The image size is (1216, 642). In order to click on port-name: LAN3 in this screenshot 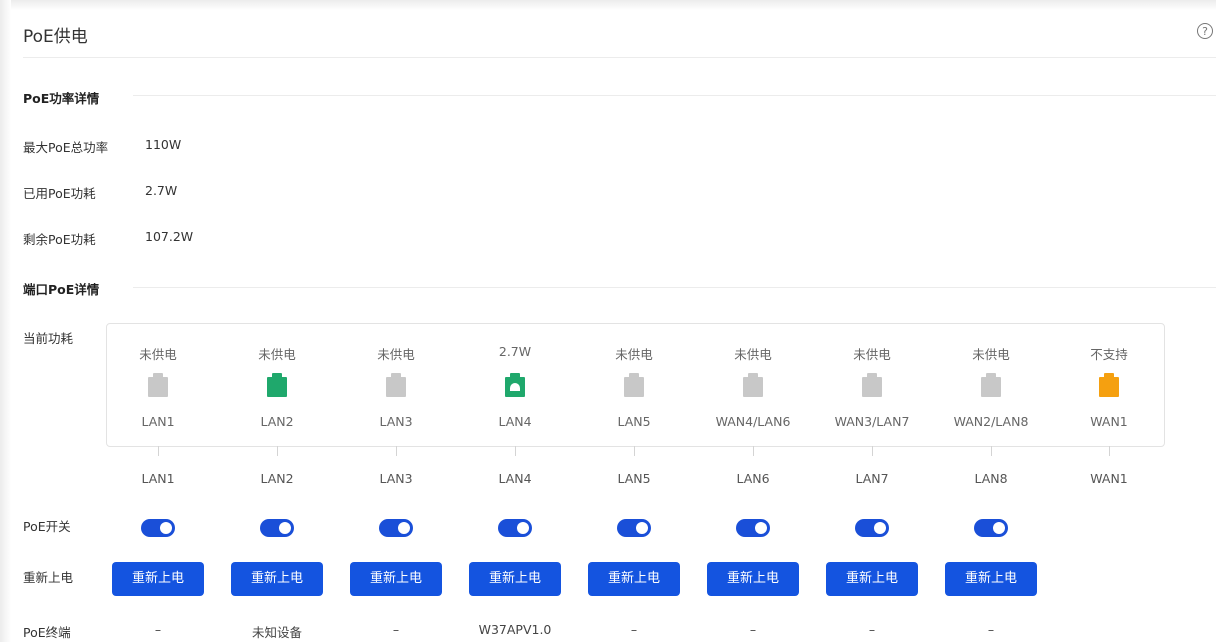, I will do `click(396, 421)`.